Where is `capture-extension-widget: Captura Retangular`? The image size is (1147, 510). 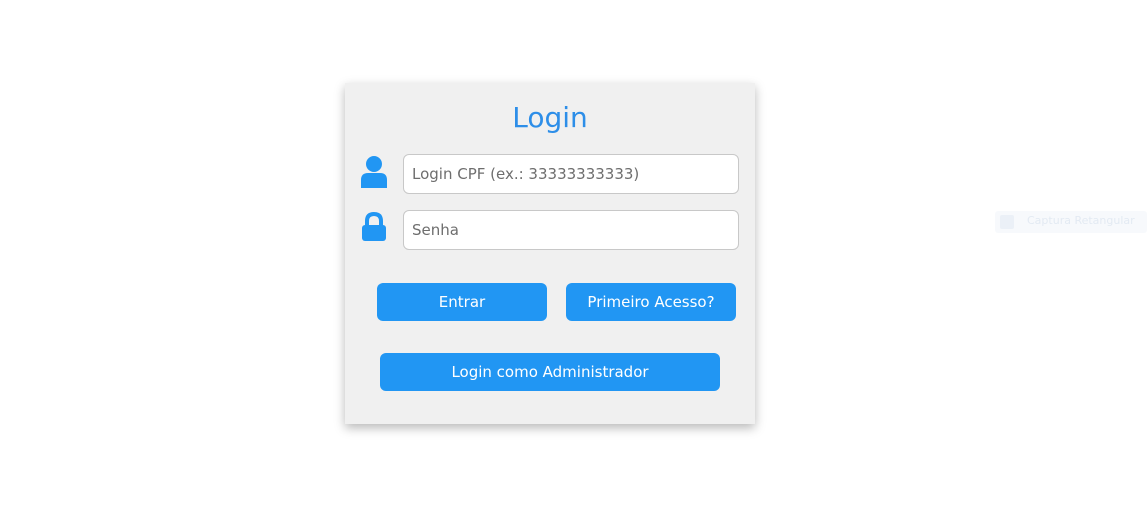
capture-extension-widget: Captura Retangular is located at coordinates (1071, 222).